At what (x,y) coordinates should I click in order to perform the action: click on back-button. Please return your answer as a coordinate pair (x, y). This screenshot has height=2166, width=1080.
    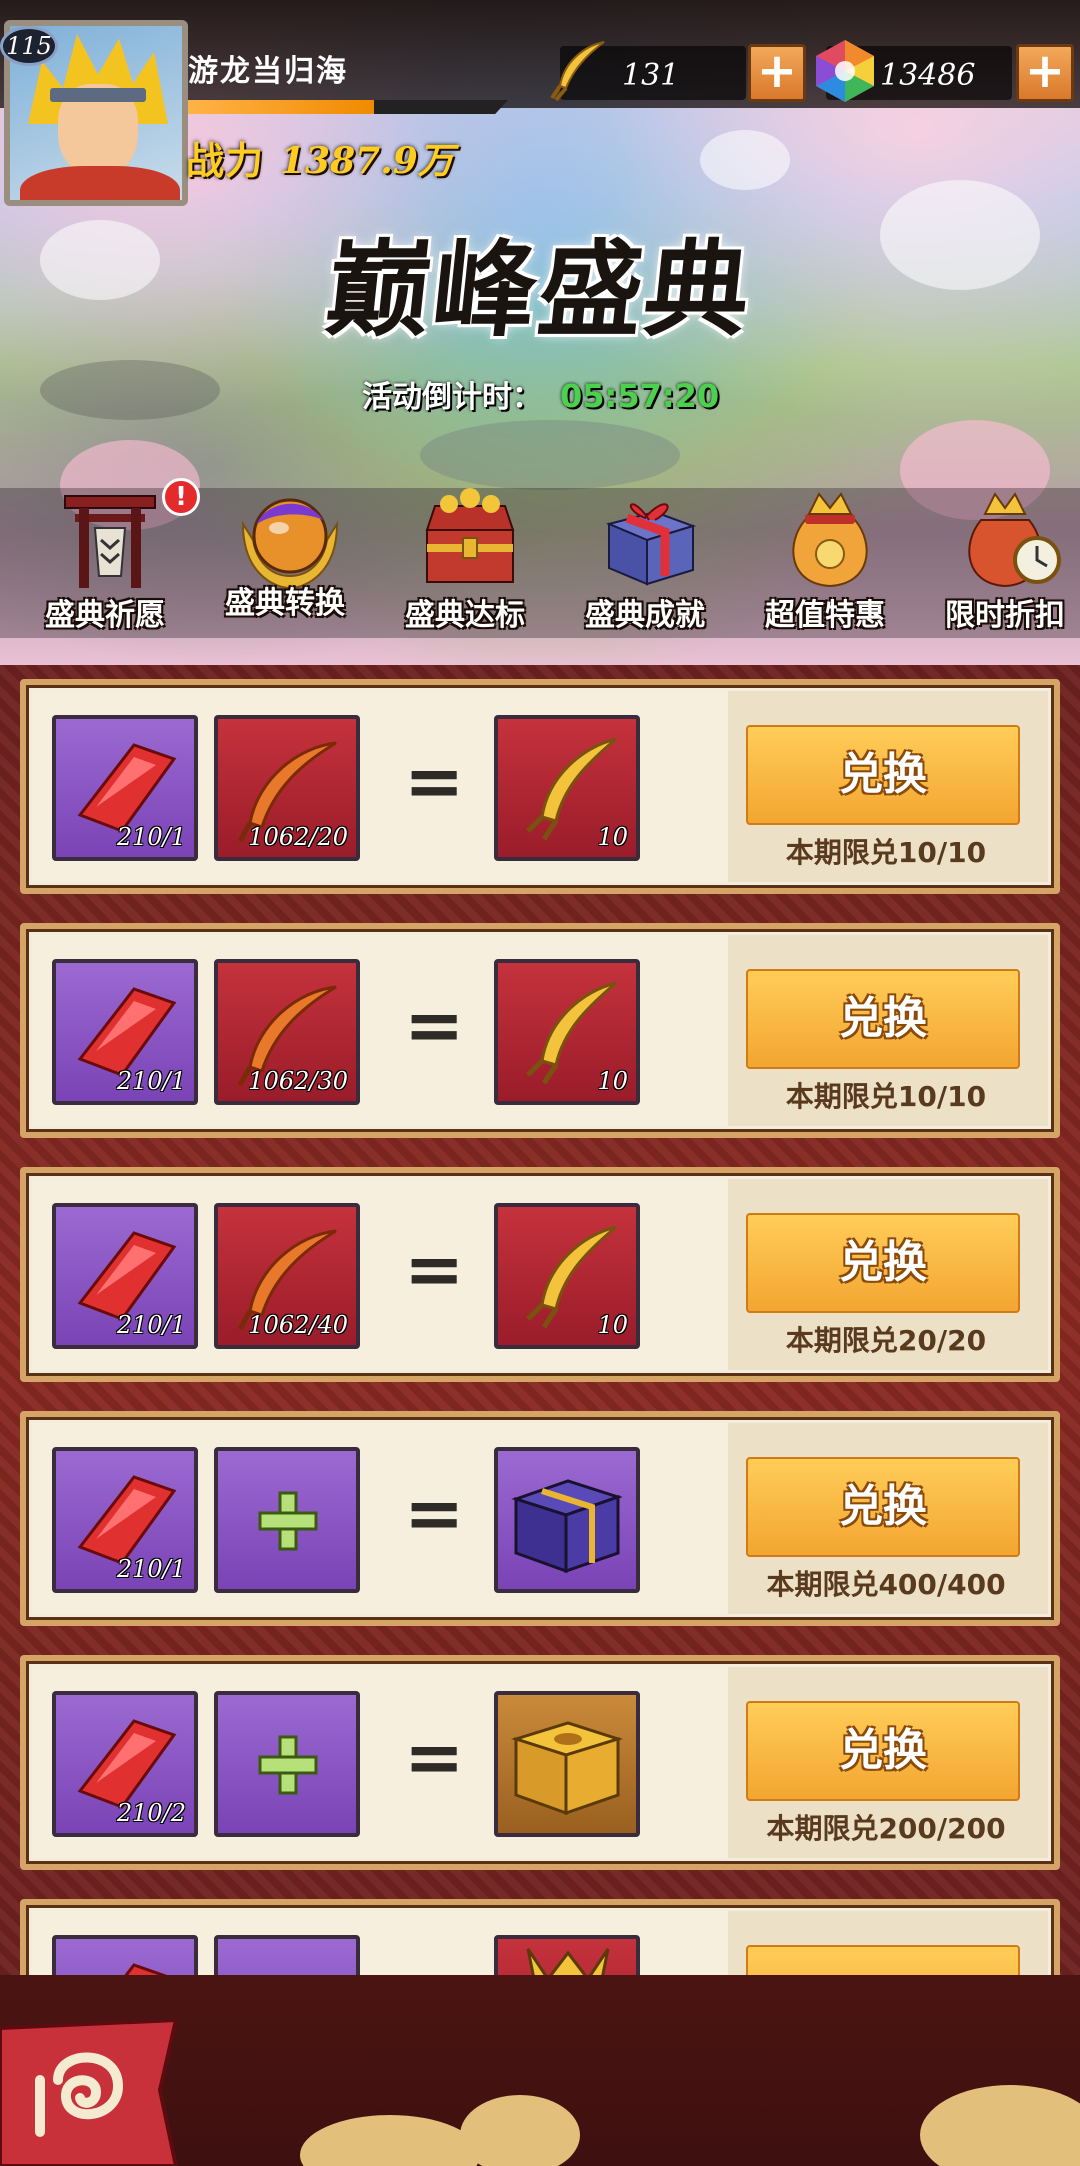
    Looking at the image, I should click on (91, 2093).